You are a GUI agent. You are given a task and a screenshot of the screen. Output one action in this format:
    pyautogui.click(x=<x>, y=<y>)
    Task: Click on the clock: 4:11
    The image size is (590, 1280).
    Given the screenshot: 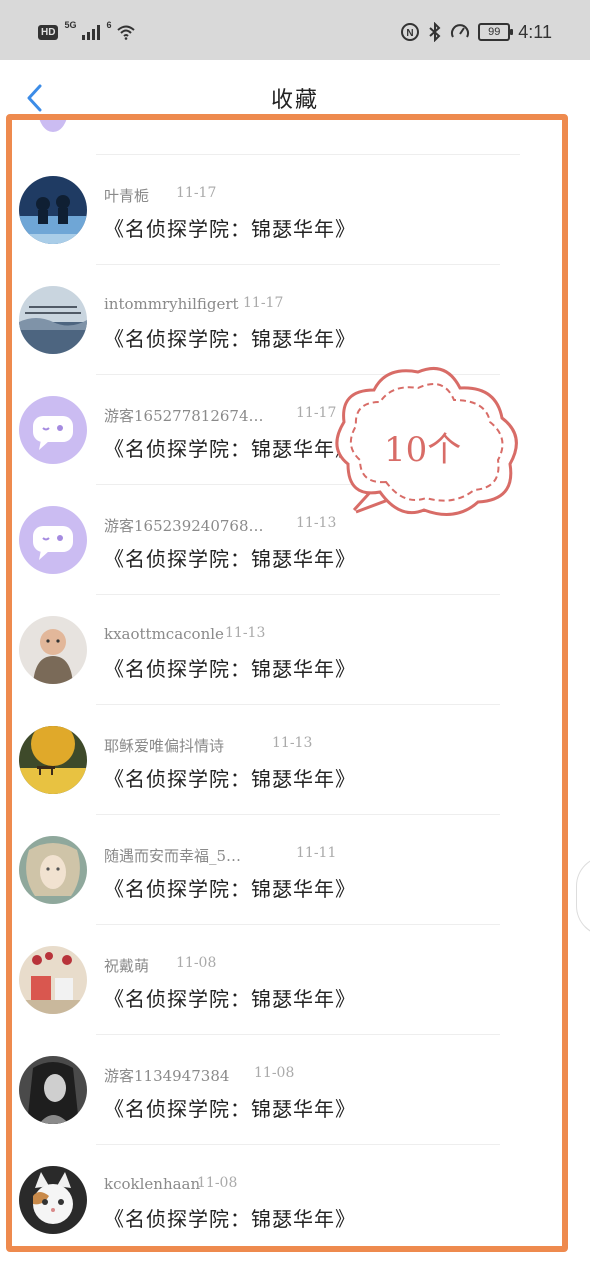 What is the action you would take?
    pyautogui.click(x=535, y=31)
    